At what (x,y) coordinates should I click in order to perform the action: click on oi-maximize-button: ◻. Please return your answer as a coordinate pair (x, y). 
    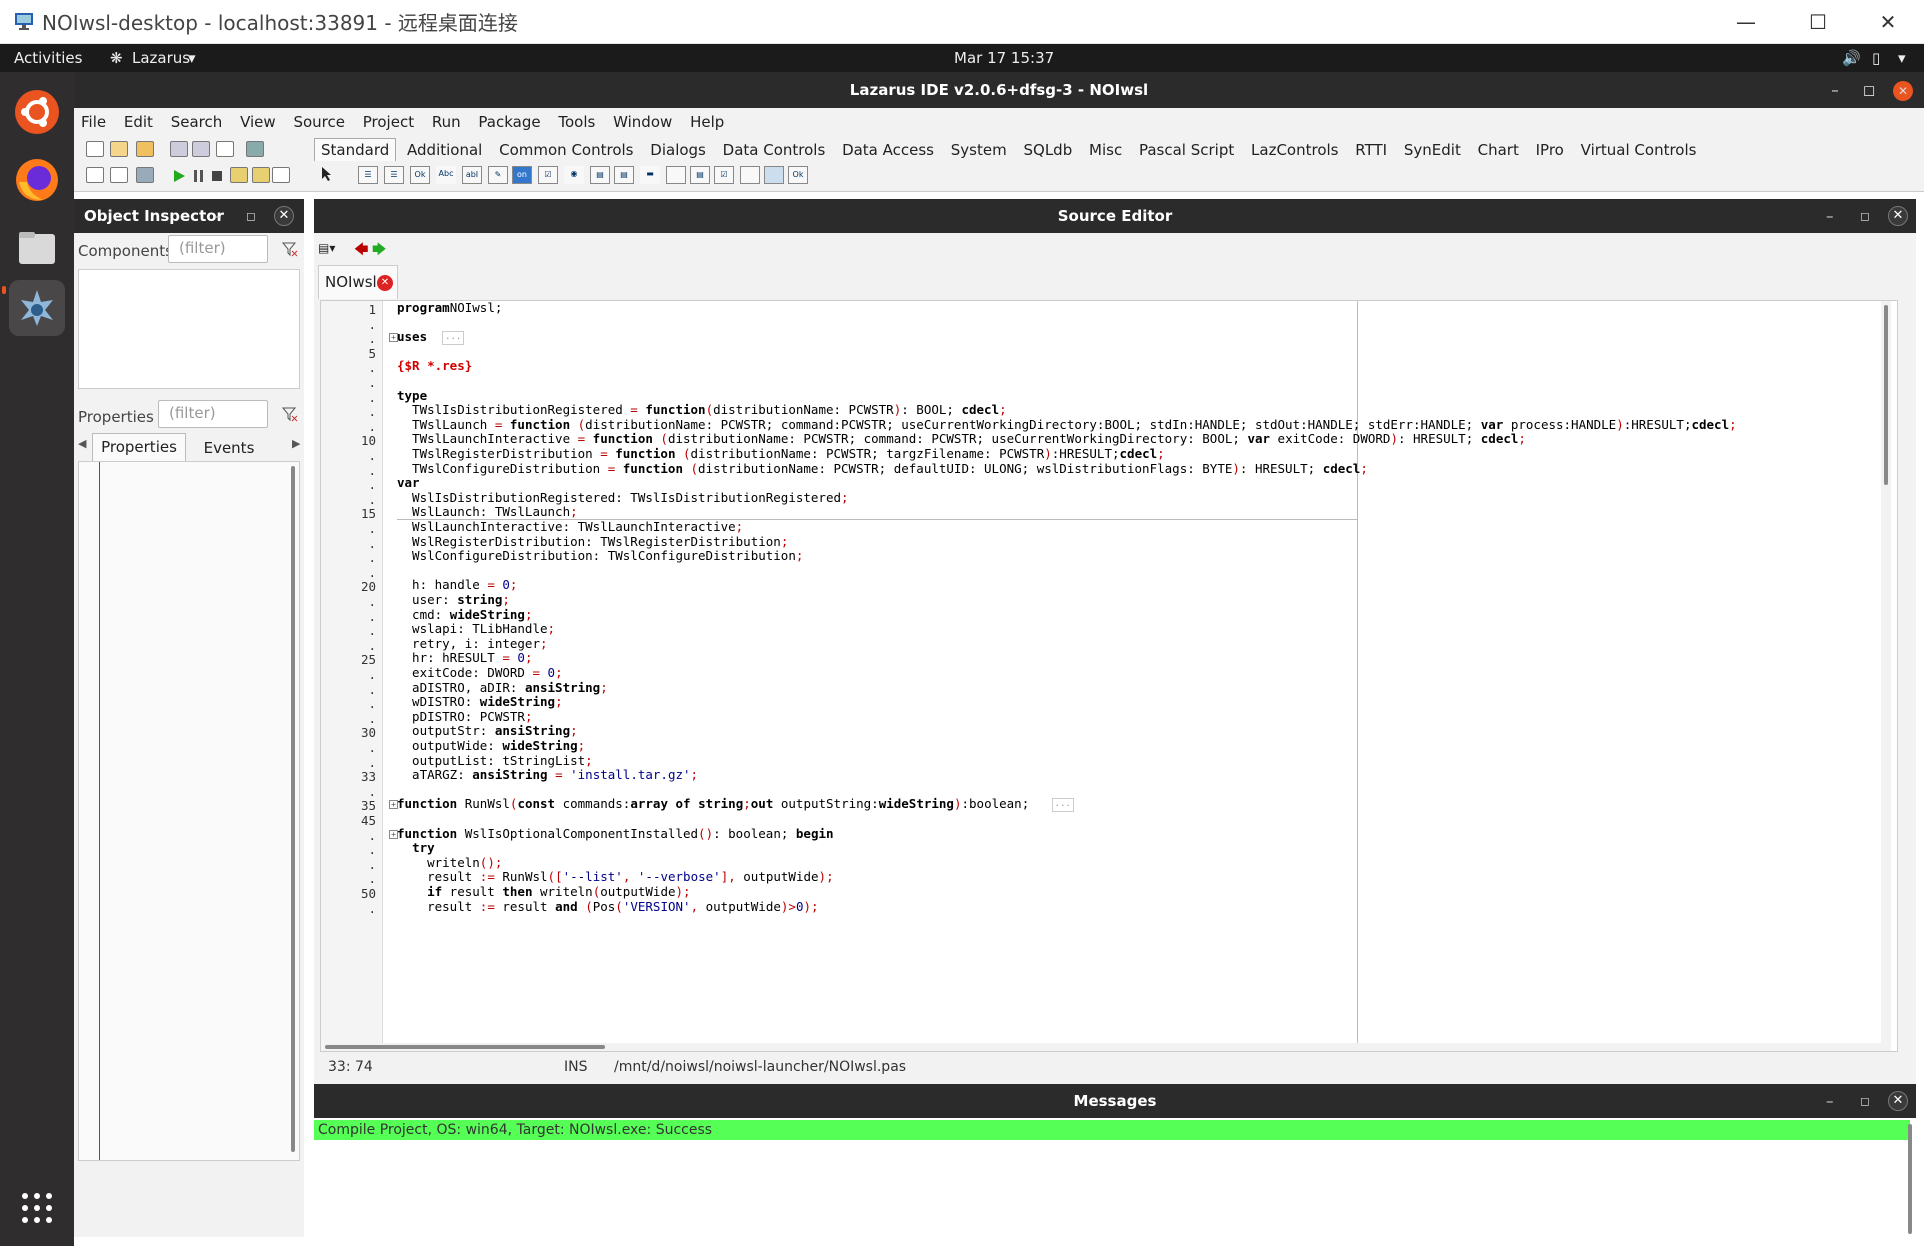
    Looking at the image, I should click on (251, 216).